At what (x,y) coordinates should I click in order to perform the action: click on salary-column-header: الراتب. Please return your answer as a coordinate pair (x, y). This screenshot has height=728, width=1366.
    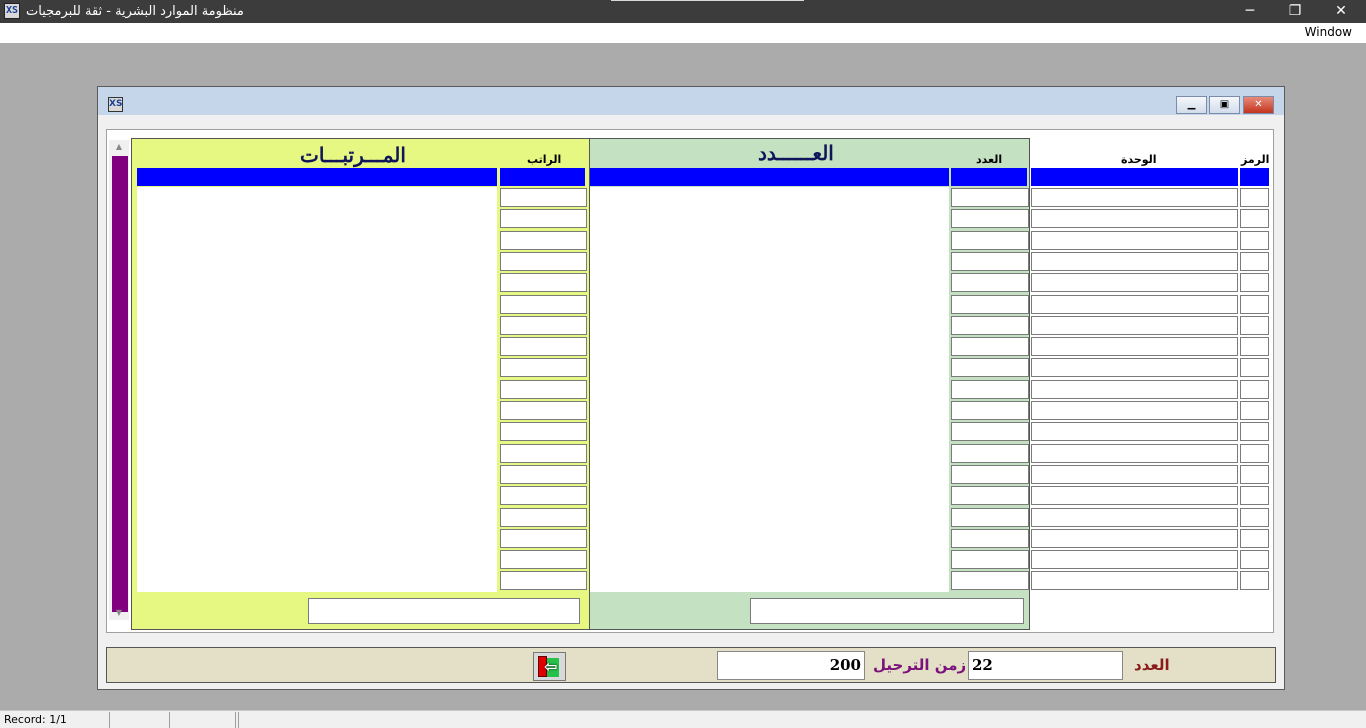
    Looking at the image, I should click on (544, 159).